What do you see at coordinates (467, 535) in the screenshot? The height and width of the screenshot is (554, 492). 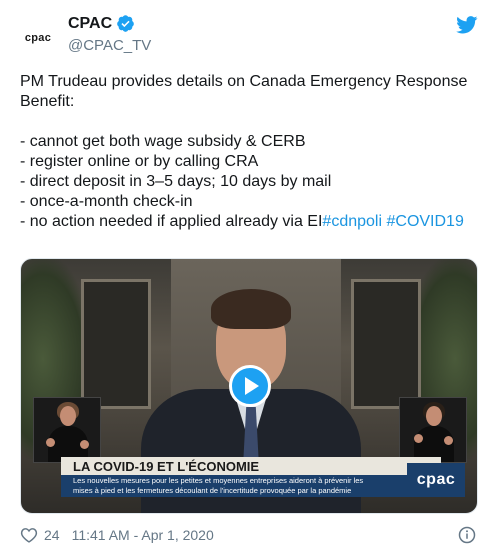 I see `info-icon` at bounding box center [467, 535].